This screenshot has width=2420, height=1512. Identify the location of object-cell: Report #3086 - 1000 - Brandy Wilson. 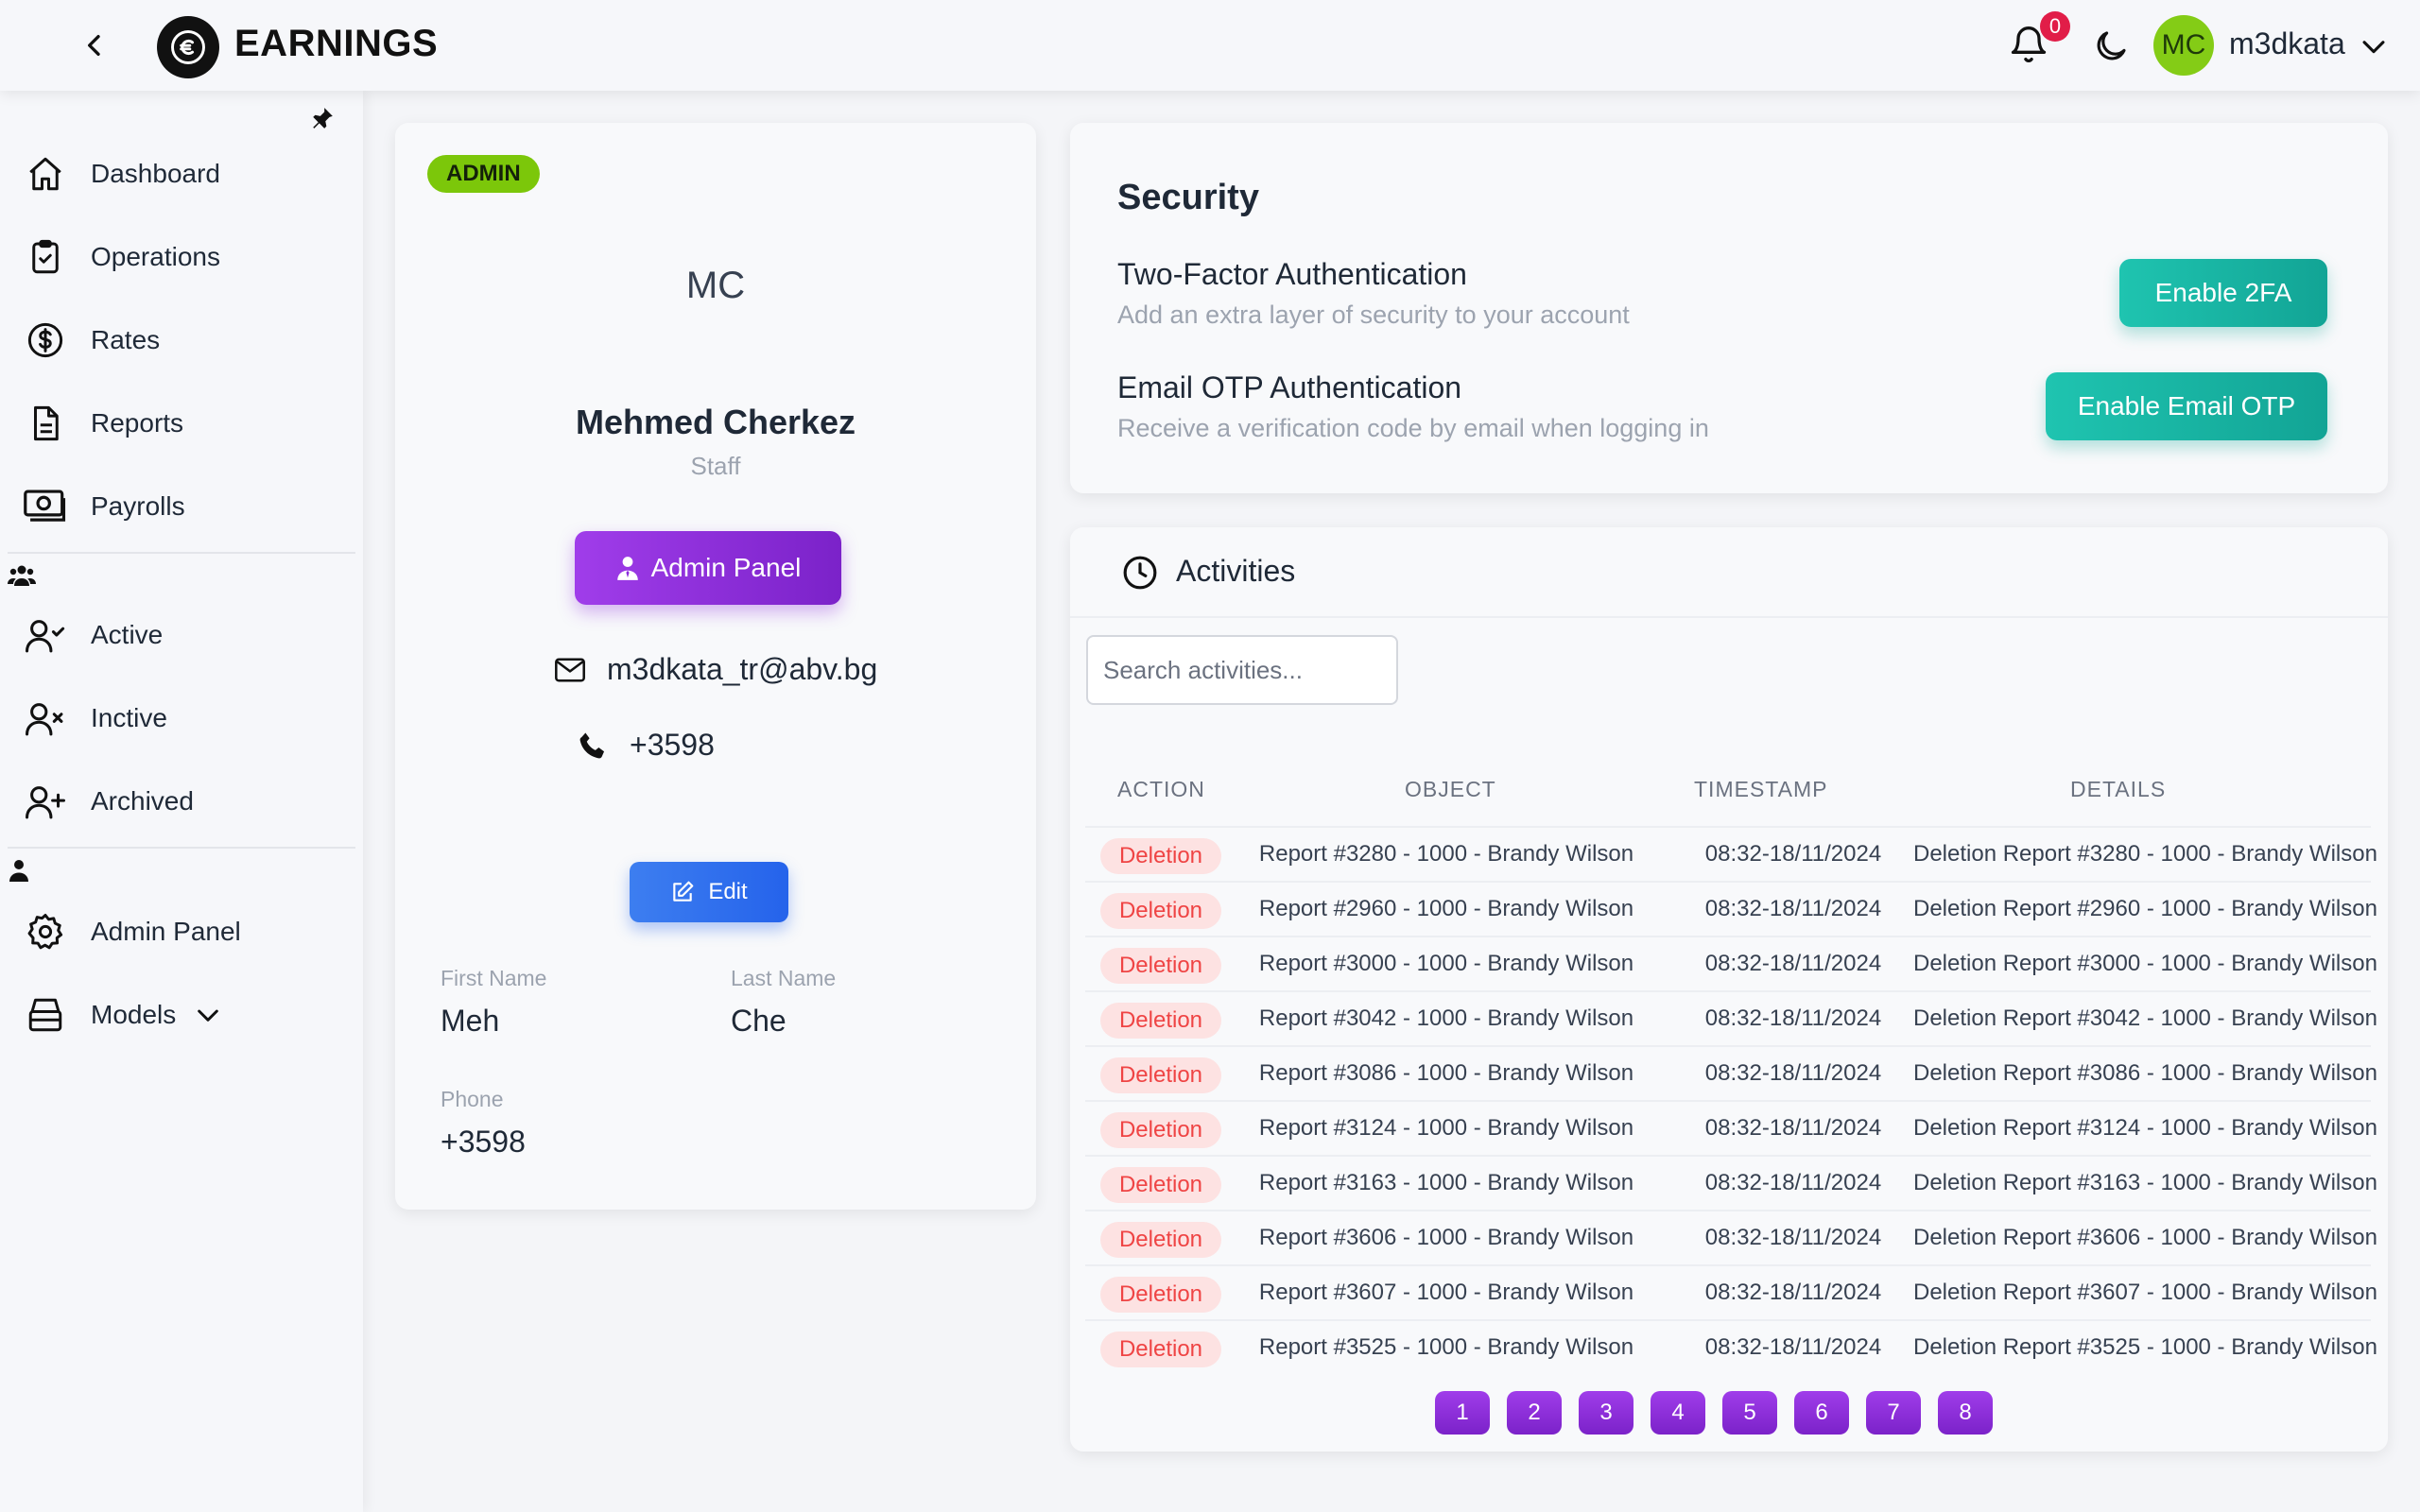
(1446, 1073).